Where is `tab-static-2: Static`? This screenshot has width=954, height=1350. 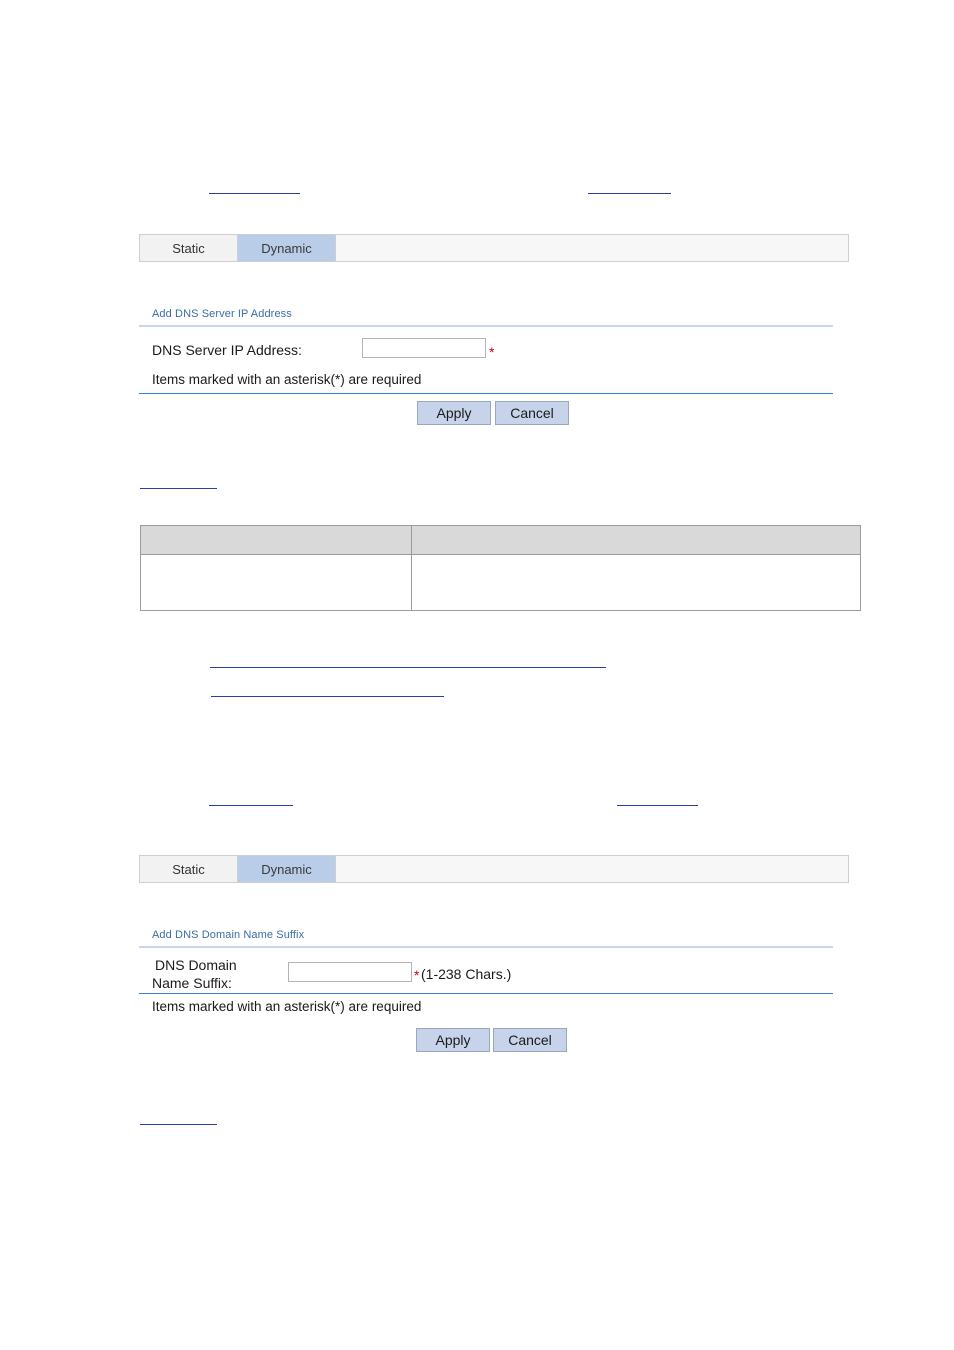
tab-static-2: Static is located at coordinates (189, 869).